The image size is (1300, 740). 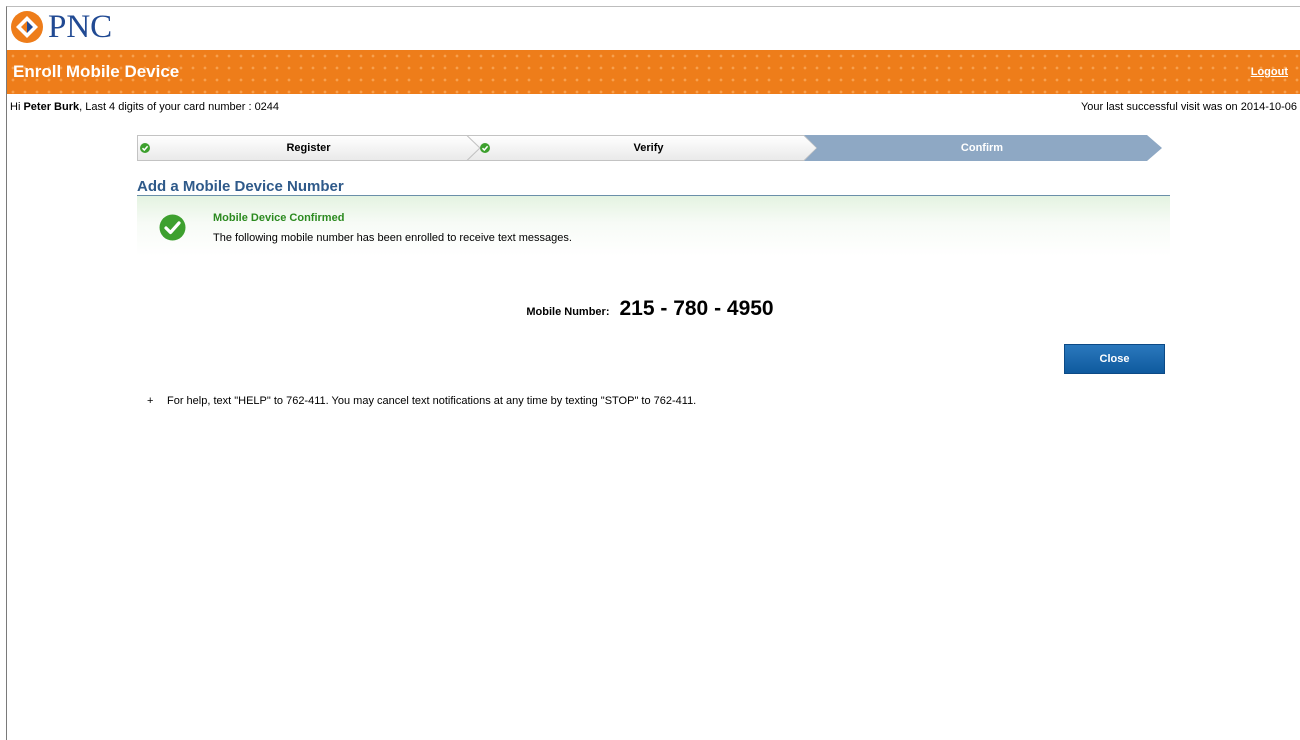 I want to click on pnc-logo: PNC, so click(x=61, y=27).